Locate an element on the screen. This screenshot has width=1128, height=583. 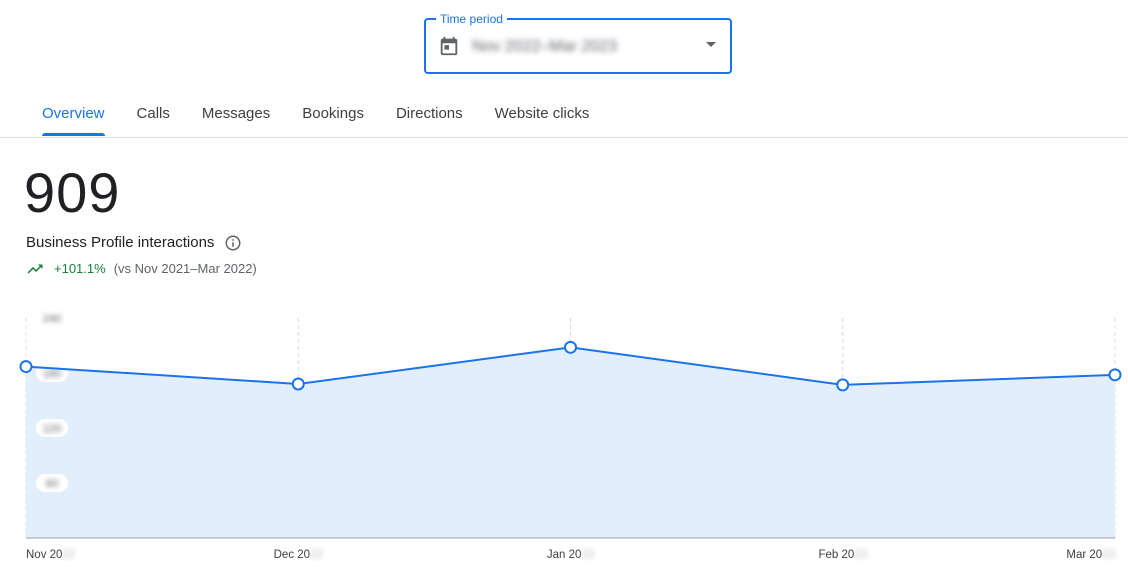
tab-directions: Directions is located at coordinates (429, 116).